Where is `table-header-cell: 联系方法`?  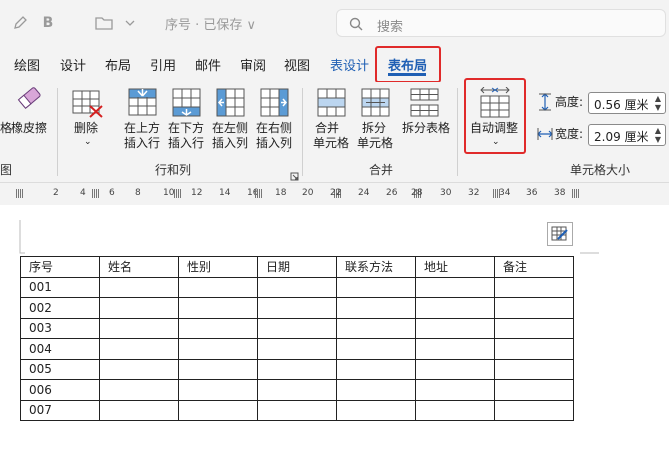
table-header-cell: 联系方法 is located at coordinates (376, 267).